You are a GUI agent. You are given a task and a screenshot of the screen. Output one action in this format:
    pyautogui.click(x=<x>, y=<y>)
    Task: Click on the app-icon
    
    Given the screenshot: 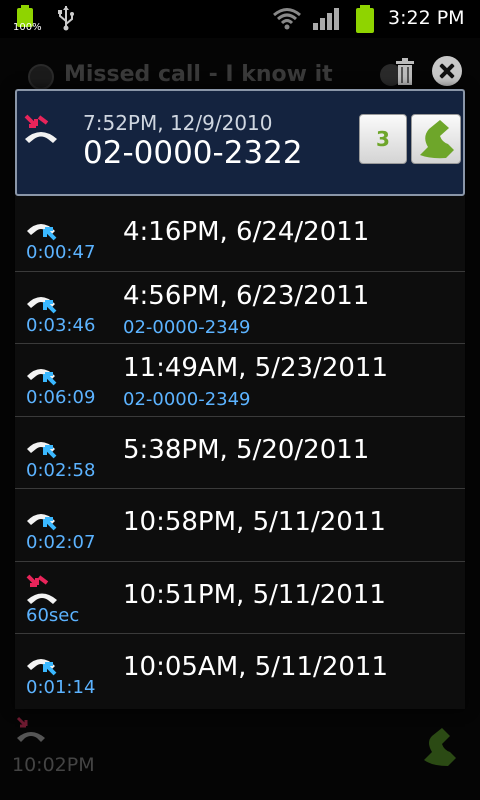 What is the action you would take?
    pyautogui.click(x=41, y=77)
    